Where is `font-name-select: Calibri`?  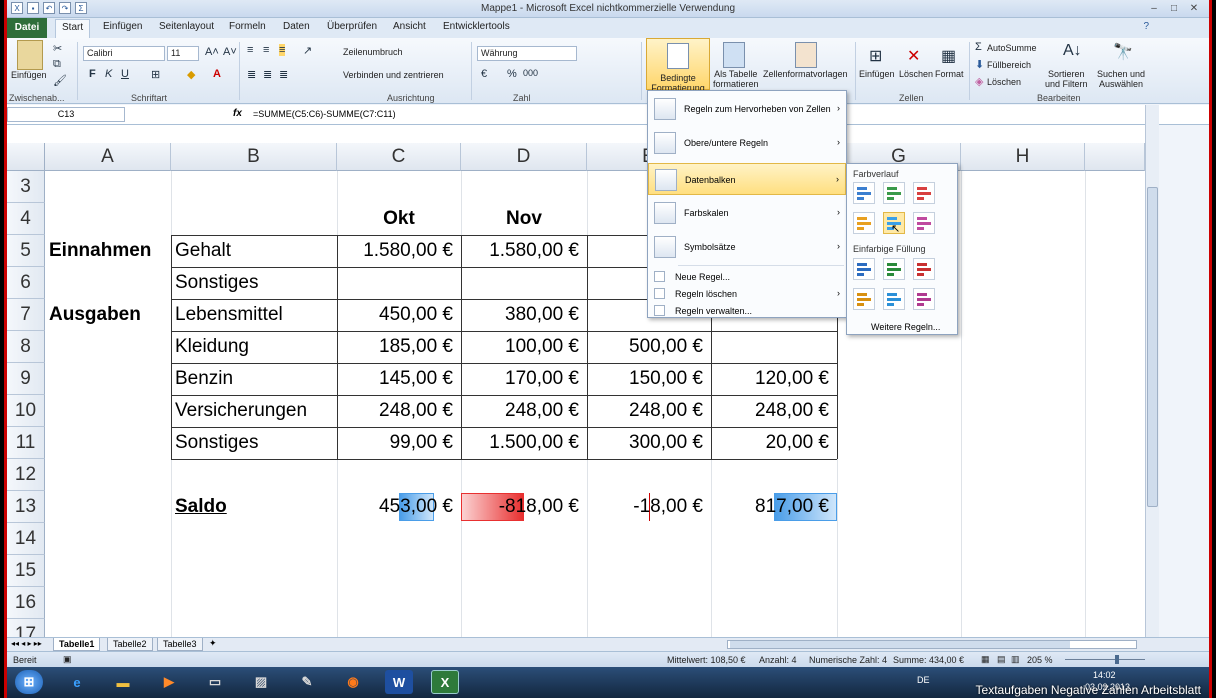 font-name-select: Calibri is located at coordinates (124, 53).